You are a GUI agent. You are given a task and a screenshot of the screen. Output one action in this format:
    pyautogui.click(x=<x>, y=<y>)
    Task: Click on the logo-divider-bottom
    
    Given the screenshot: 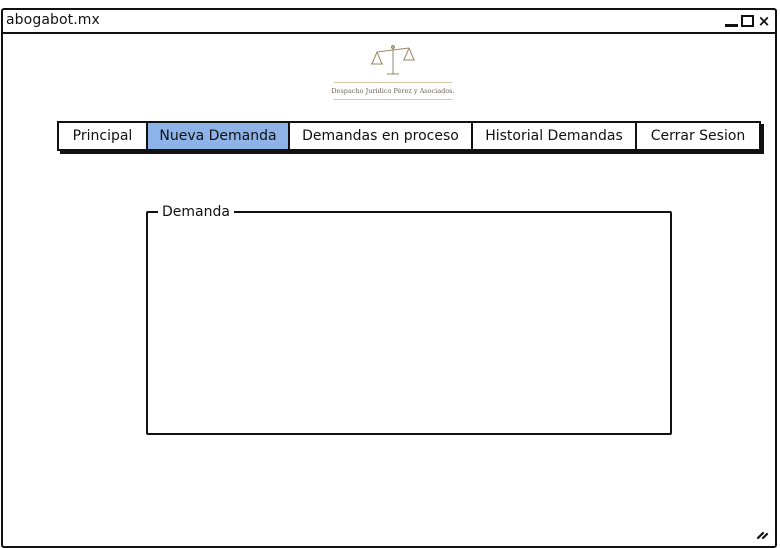 What is the action you would take?
    pyautogui.click(x=393, y=99)
    